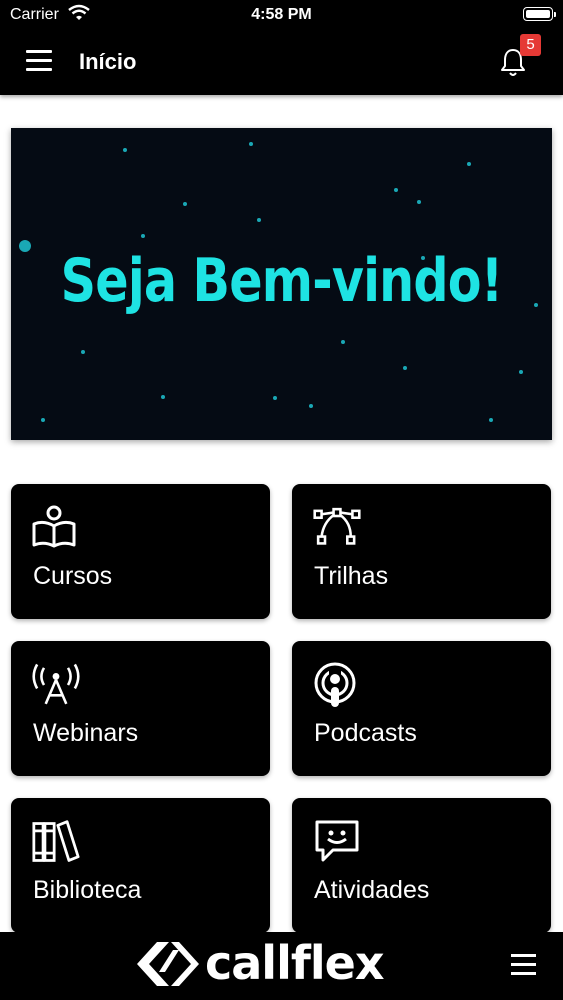  I want to click on bottom-bar: callflex, so click(281, 966).